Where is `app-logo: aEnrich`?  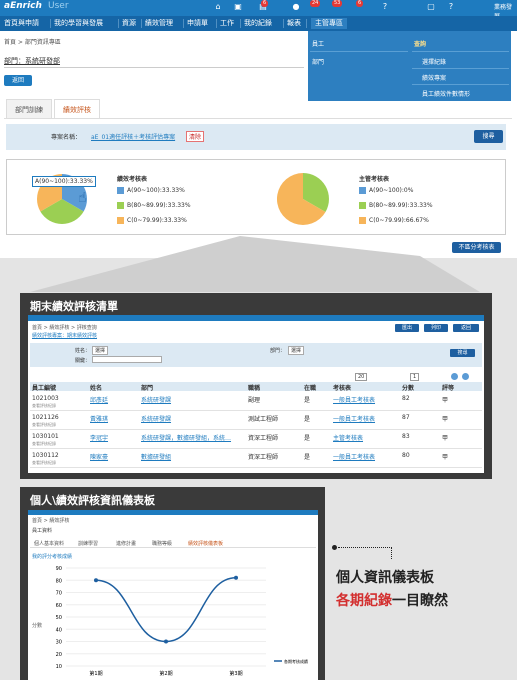 app-logo: aEnrich is located at coordinates (23, 6).